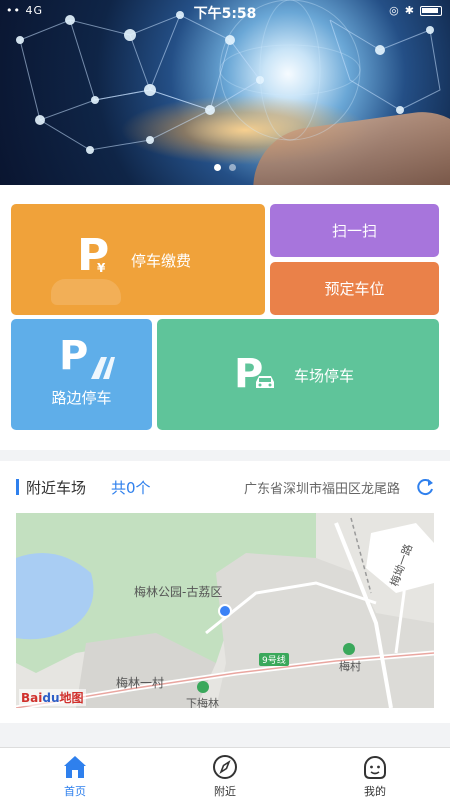 The image size is (450, 800). What do you see at coordinates (178, 591) in the screenshot?
I see `map-poi-park: 梅林公园-古荔区` at bounding box center [178, 591].